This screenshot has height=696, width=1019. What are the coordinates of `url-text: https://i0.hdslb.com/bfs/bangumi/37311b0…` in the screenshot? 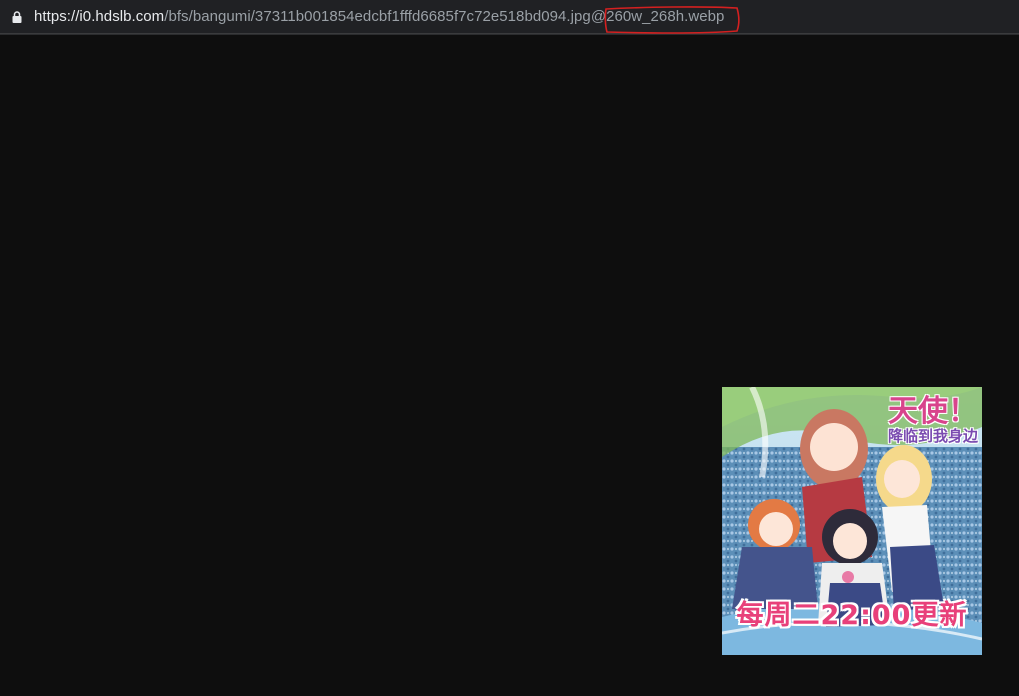 It's located at (379, 16).